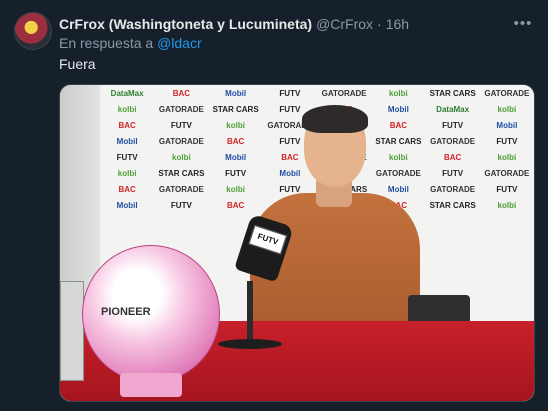  Describe the element at coordinates (179, 43) in the screenshot. I see `reply-to-link: @ldacr` at that location.